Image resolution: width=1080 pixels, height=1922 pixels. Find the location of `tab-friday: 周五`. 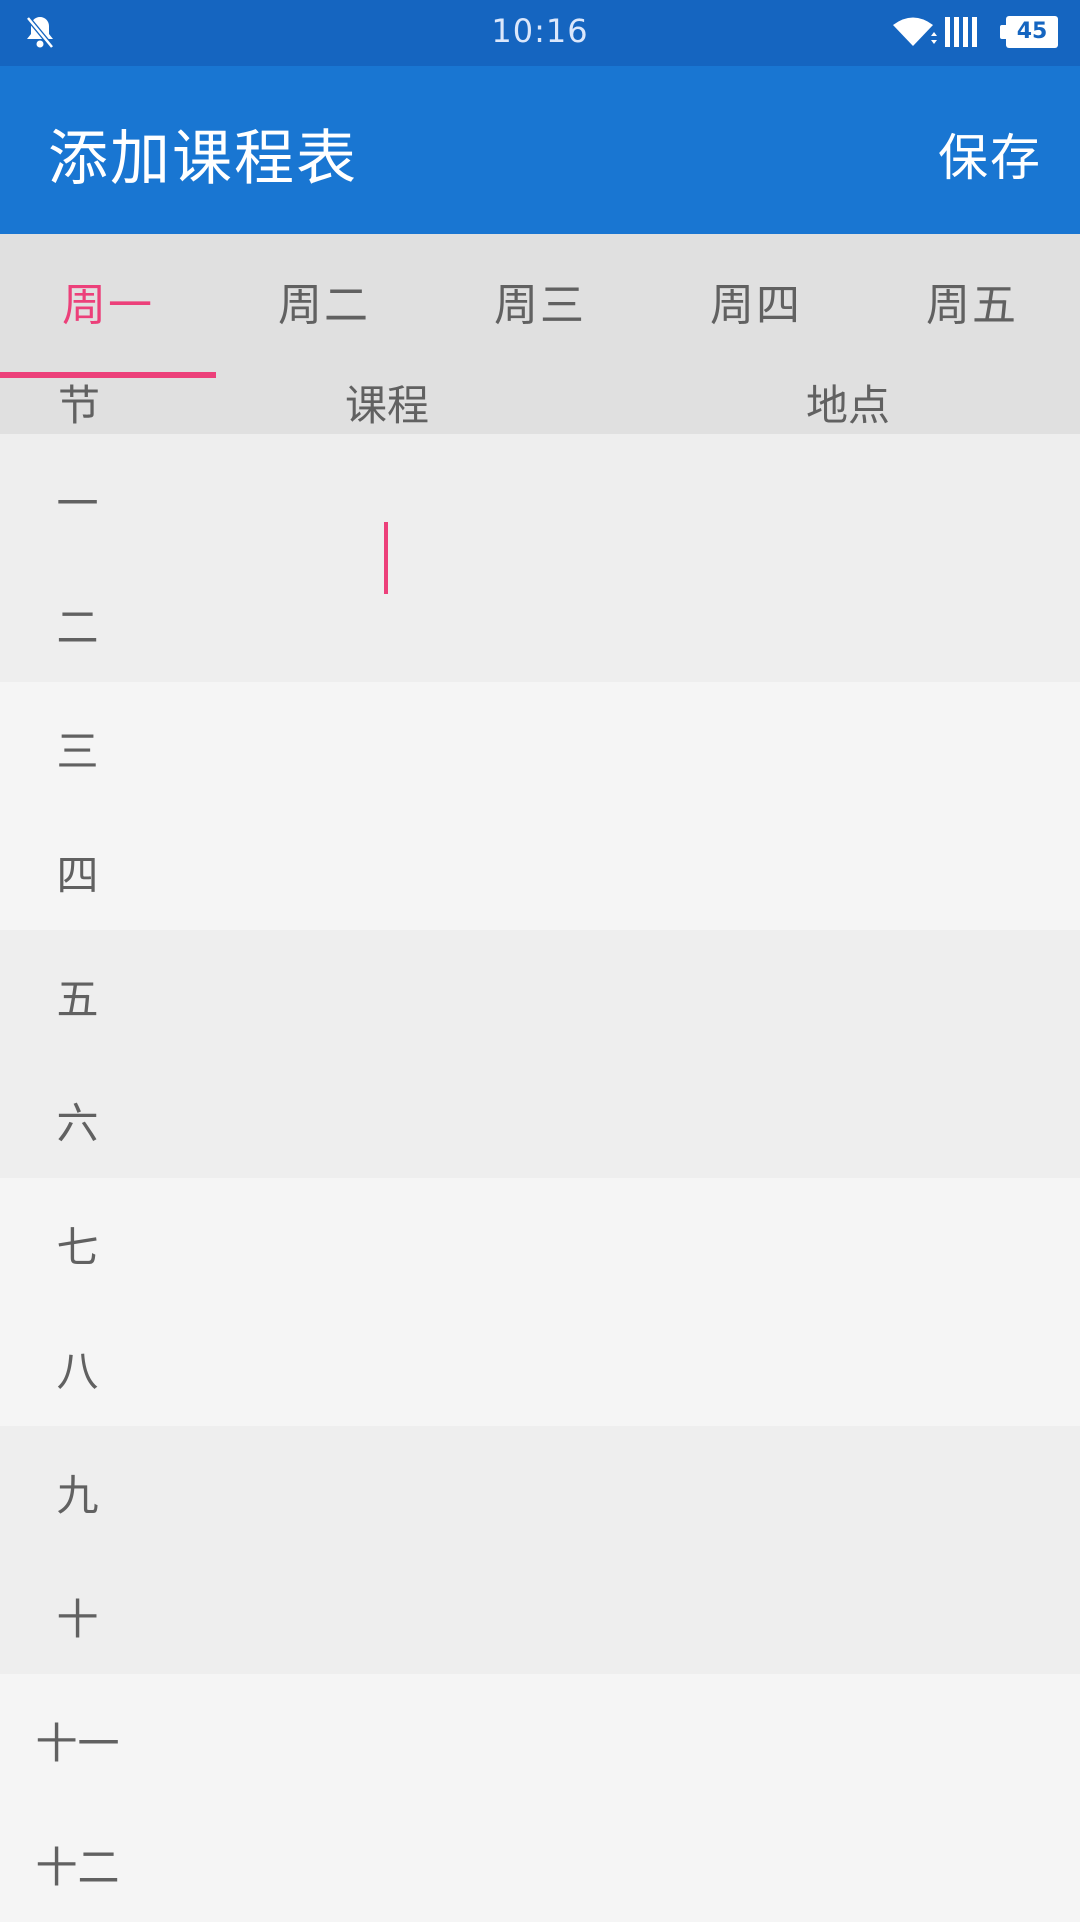

tab-friday: 周五 is located at coordinates (972, 306).